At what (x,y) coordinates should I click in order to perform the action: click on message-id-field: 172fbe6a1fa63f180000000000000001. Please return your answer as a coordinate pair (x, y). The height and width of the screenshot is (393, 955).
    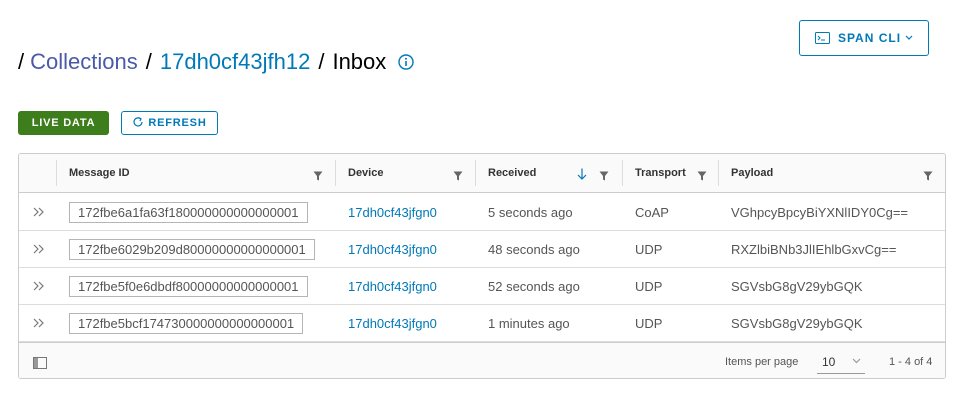
    Looking at the image, I should click on (188, 212).